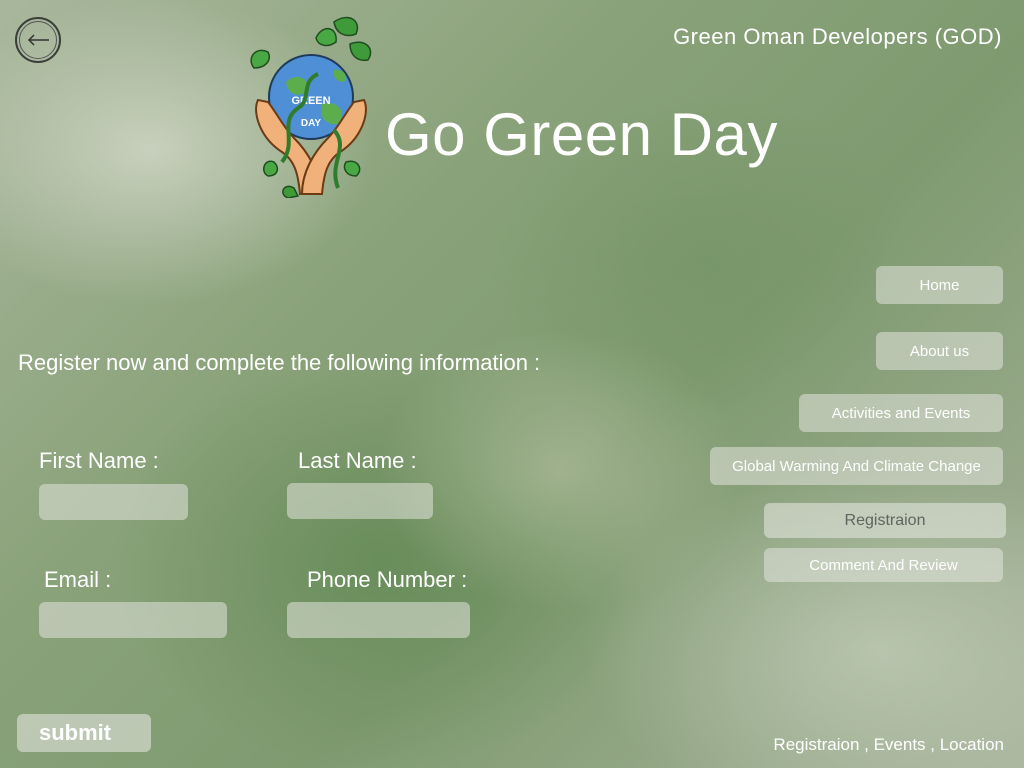 Image resolution: width=1024 pixels, height=768 pixels. I want to click on go-green-day-logo: GREEN DAY, so click(311, 105).